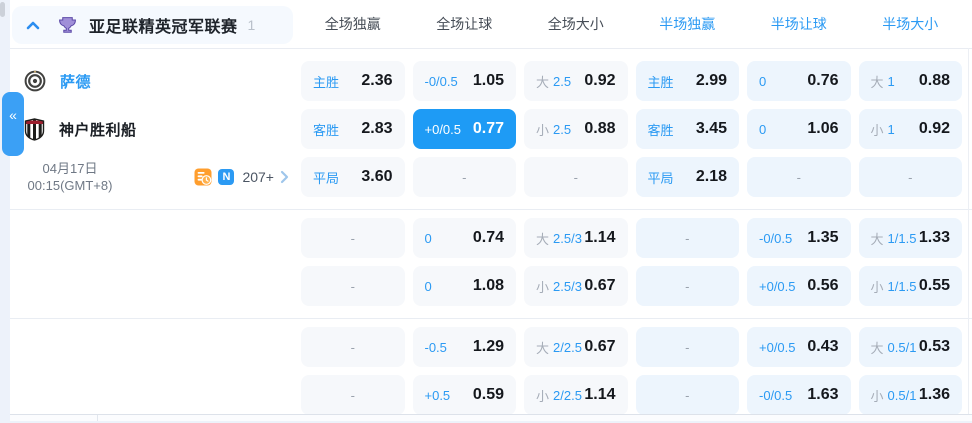  I want to click on odds-value: 0.74, so click(488, 237).